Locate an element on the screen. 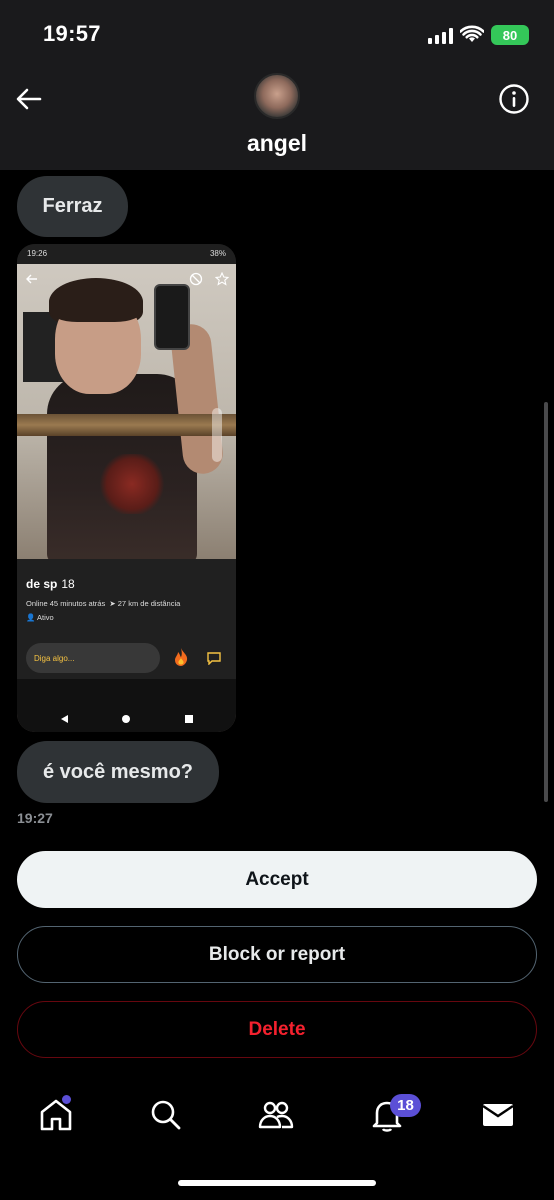  notifications-badge: 18 is located at coordinates (405, 1105).